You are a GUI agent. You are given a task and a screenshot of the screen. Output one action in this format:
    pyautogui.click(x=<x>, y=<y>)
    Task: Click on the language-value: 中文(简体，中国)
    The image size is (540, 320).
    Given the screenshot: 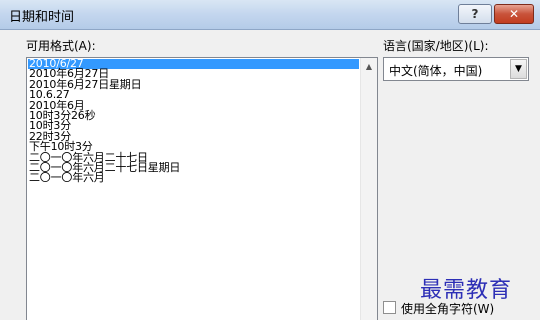 What is the action you would take?
    pyautogui.click(x=436, y=71)
    